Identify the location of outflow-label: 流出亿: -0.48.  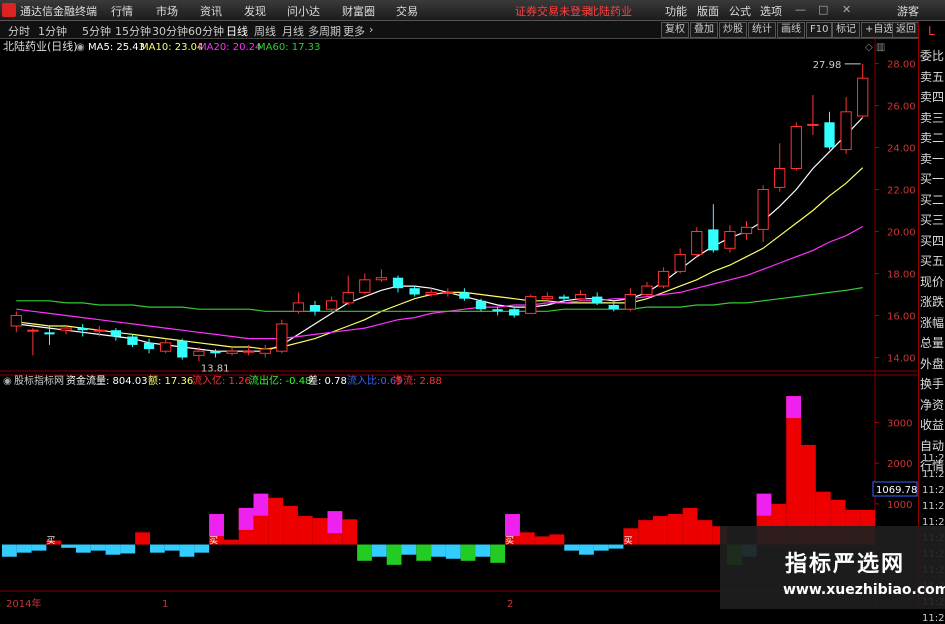
(280, 380).